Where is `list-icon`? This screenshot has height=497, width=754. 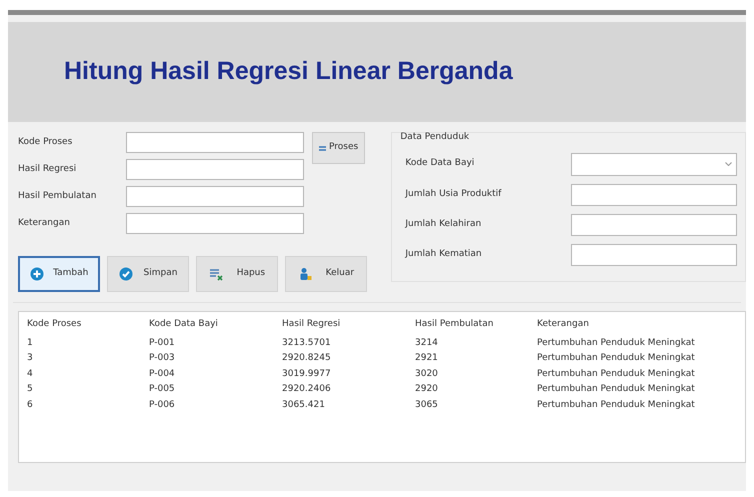 list-icon is located at coordinates (215, 274).